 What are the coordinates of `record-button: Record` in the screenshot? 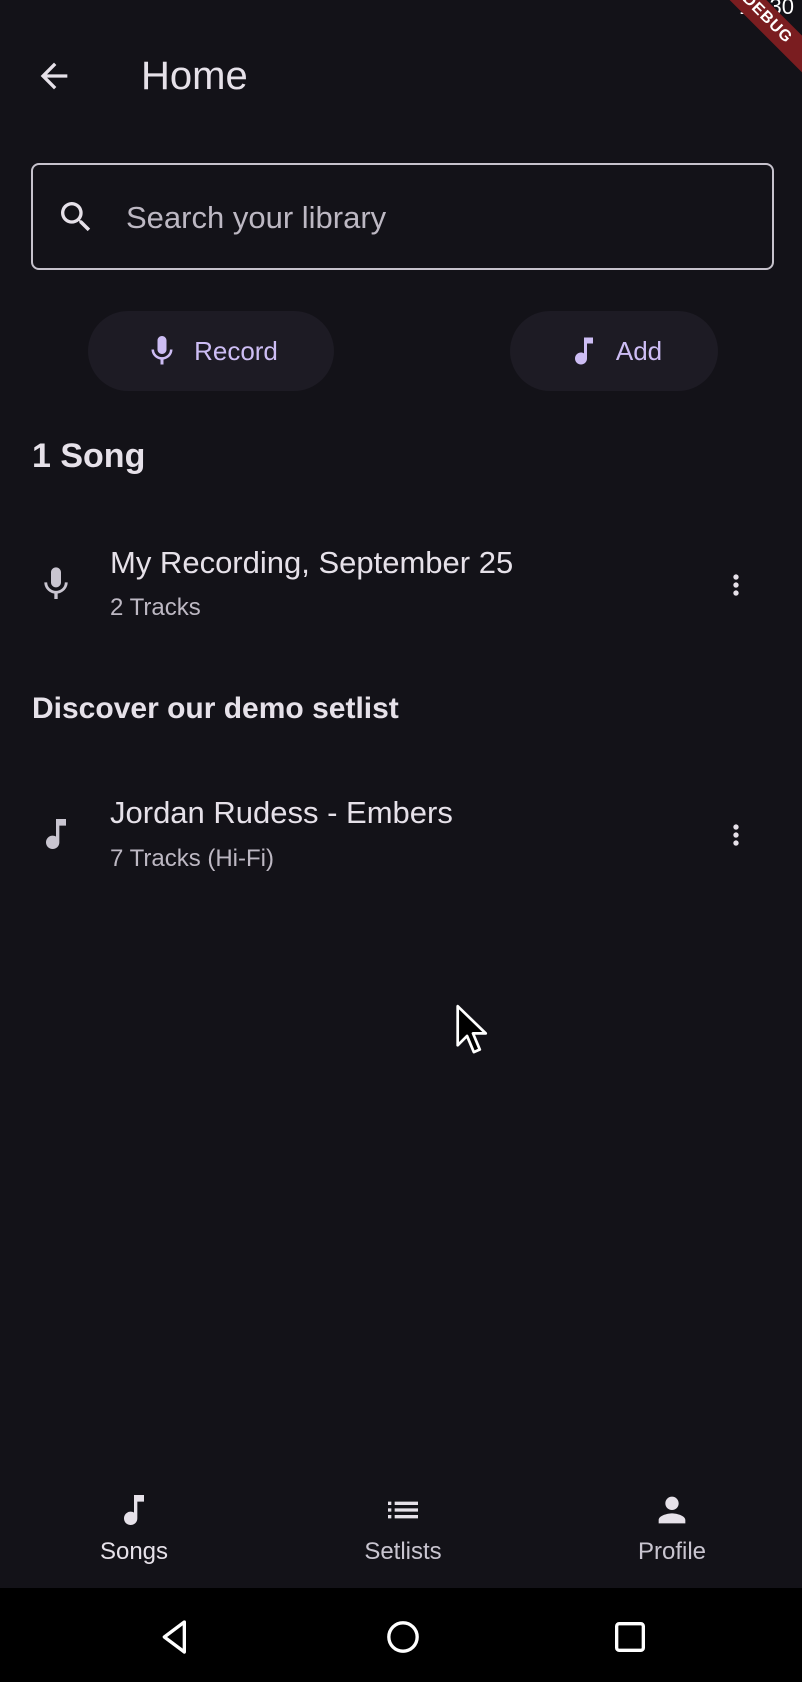 It's located at (211, 351).